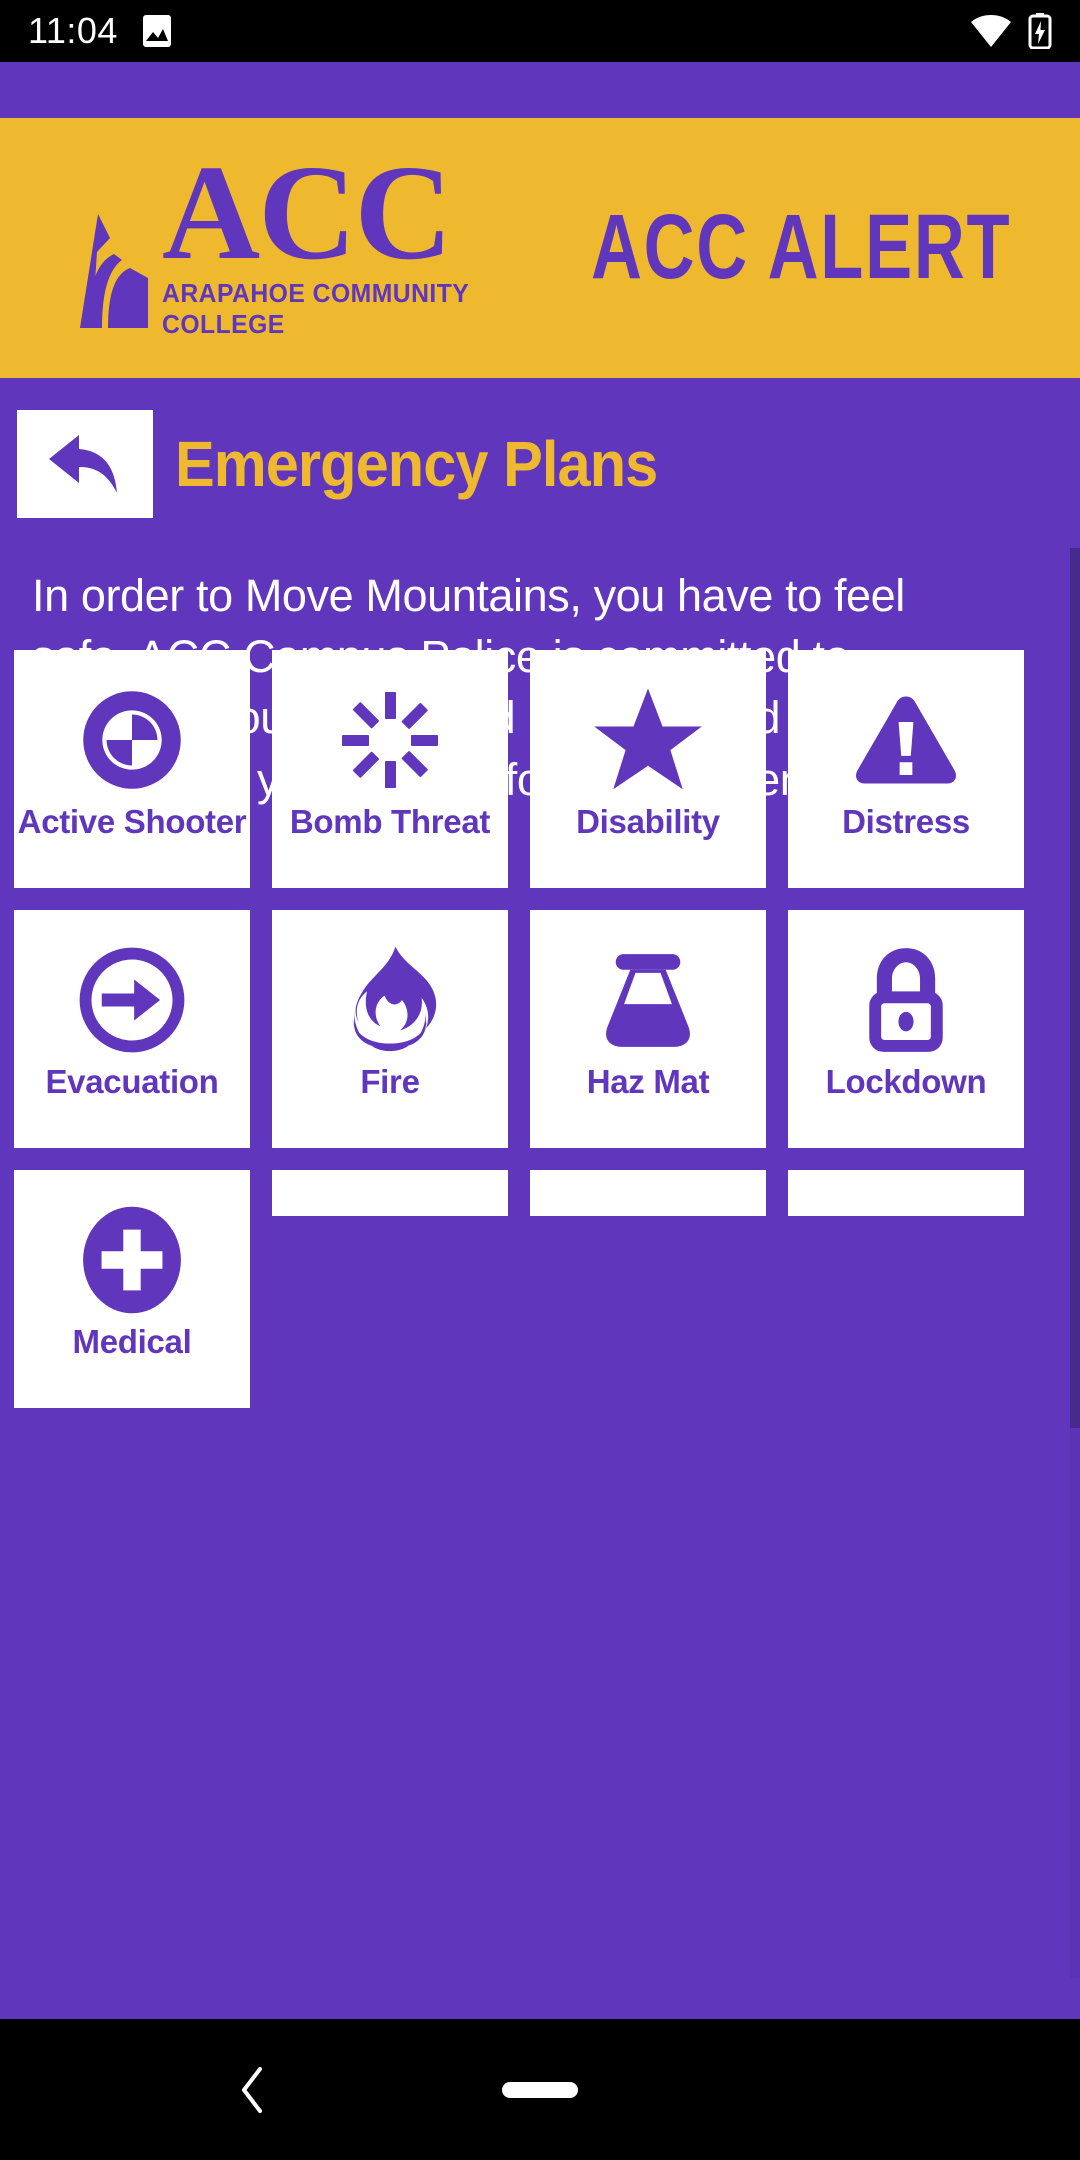  Describe the element at coordinates (1040, 31) in the screenshot. I see `battery-charging-icon` at that location.